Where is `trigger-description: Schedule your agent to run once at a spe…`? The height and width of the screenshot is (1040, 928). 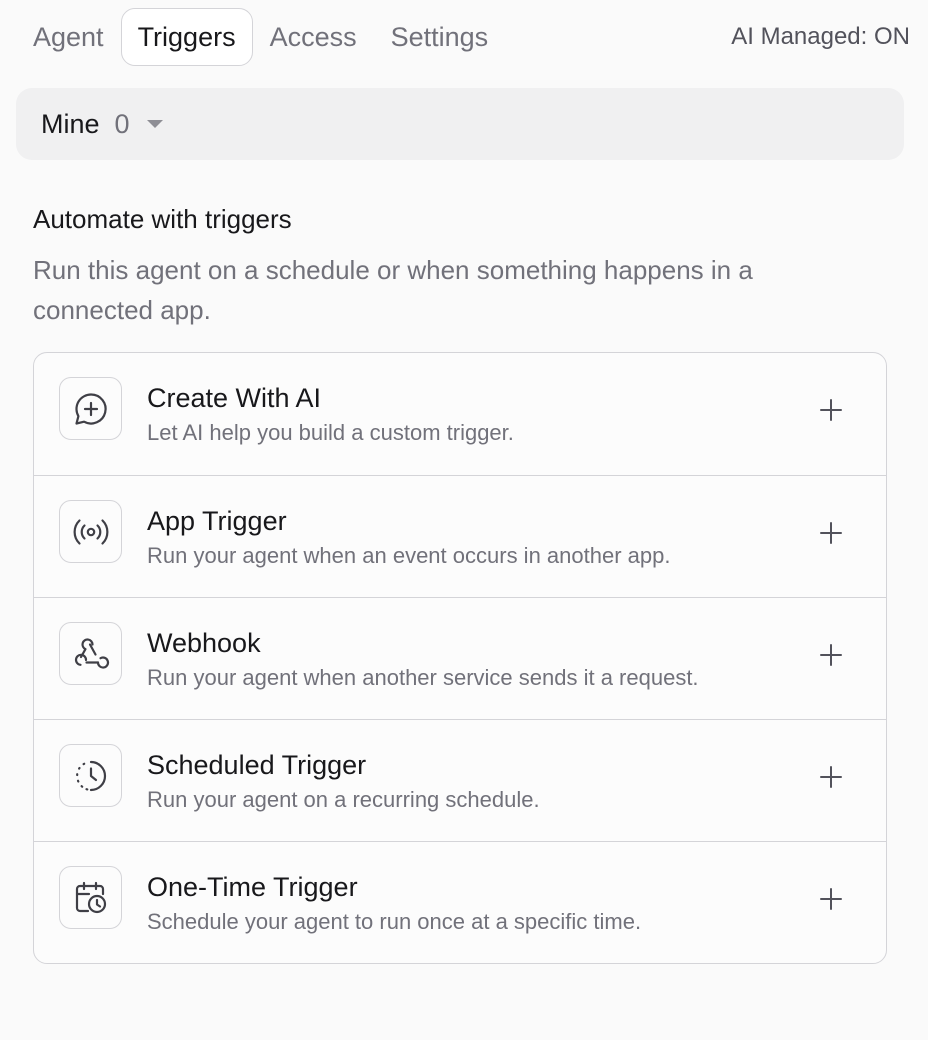
trigger-description: Schedule your agent to run once at a spe… is located at coordinates (394, 921).